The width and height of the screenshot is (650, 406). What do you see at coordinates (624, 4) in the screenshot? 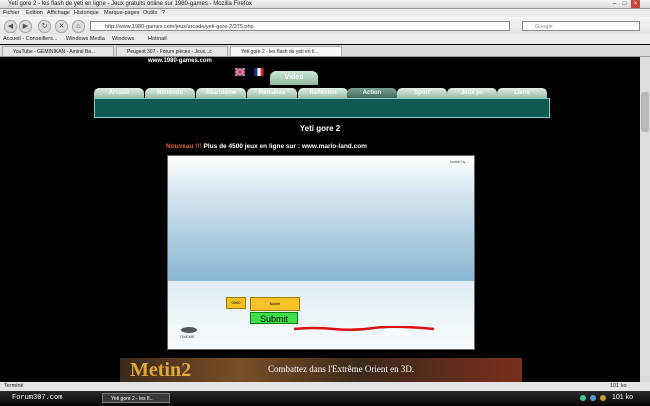
I see `maximize-icon: □` at bounding box center [624, 4].